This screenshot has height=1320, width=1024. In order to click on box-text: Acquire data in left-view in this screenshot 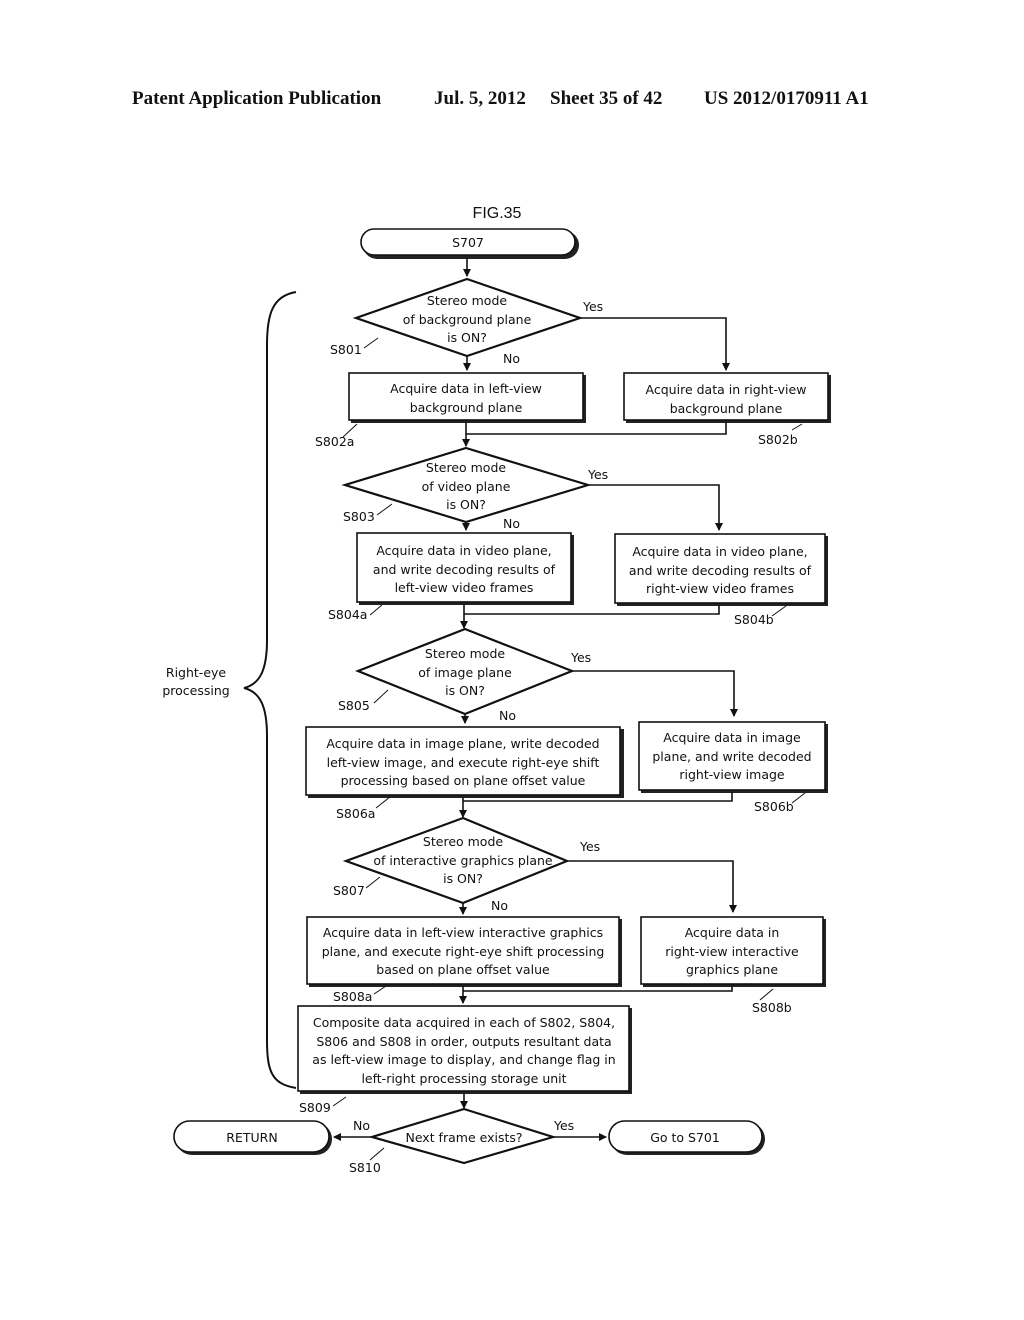, I will do `click(466, 388)`.